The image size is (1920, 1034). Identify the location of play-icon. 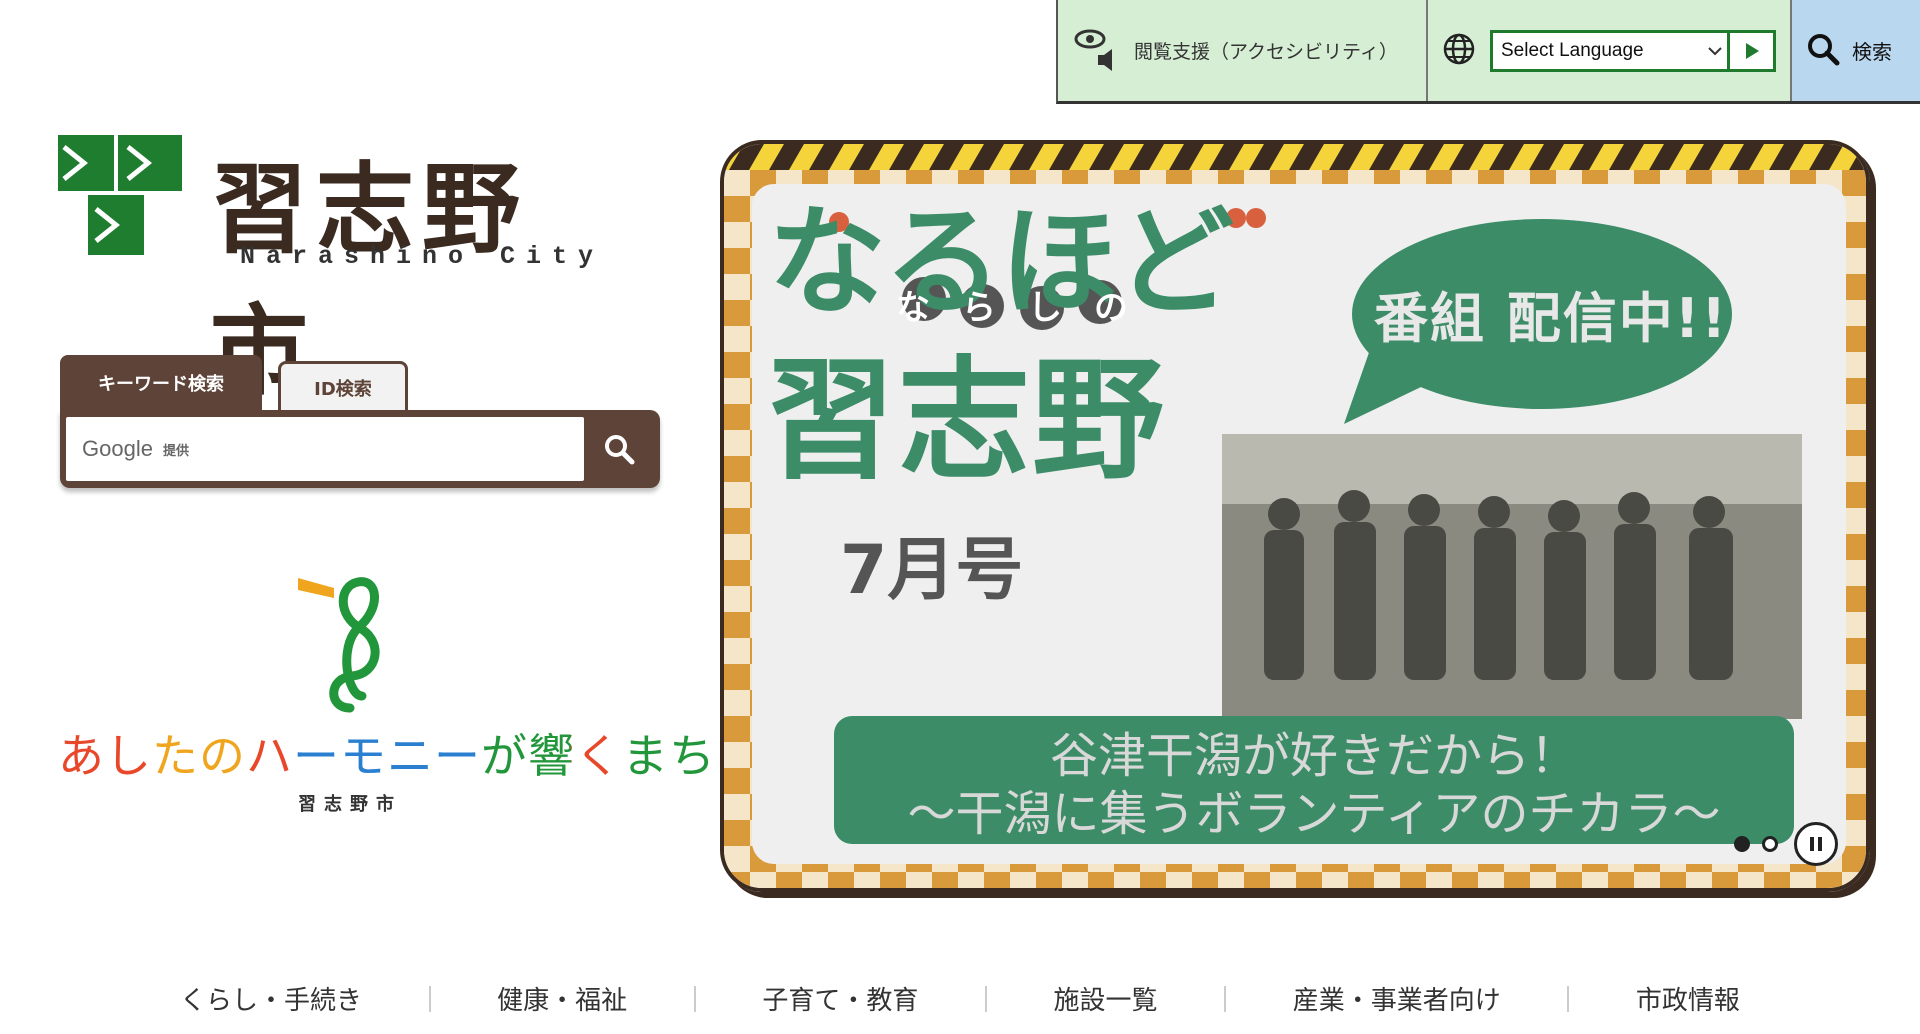
(1752, 50).